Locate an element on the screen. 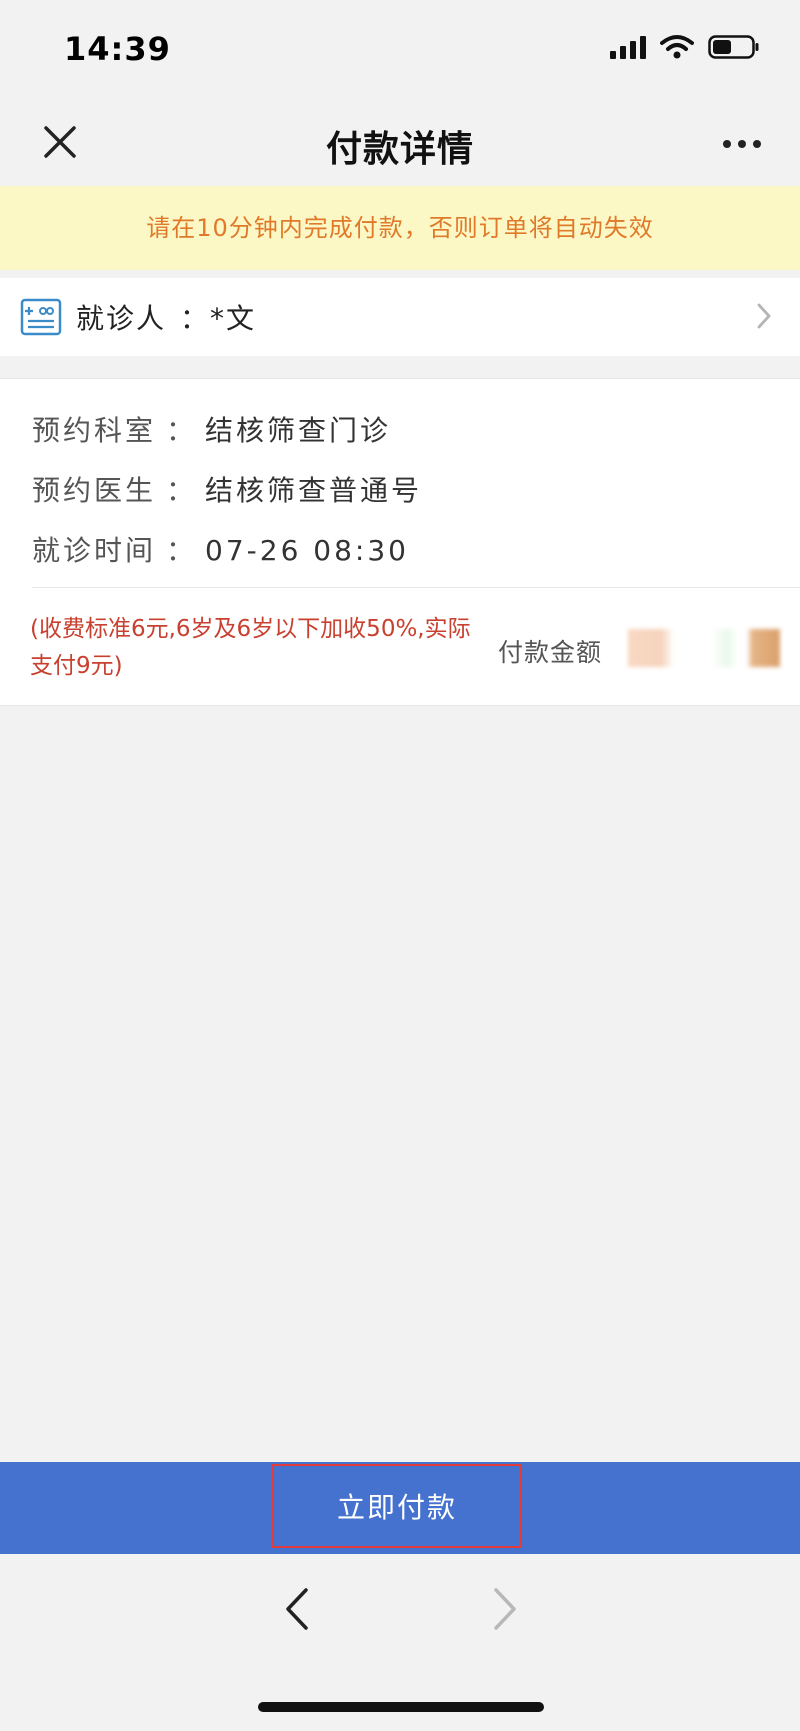  visit-time-label: 就诊时间 is located at coordinates (94, 550).